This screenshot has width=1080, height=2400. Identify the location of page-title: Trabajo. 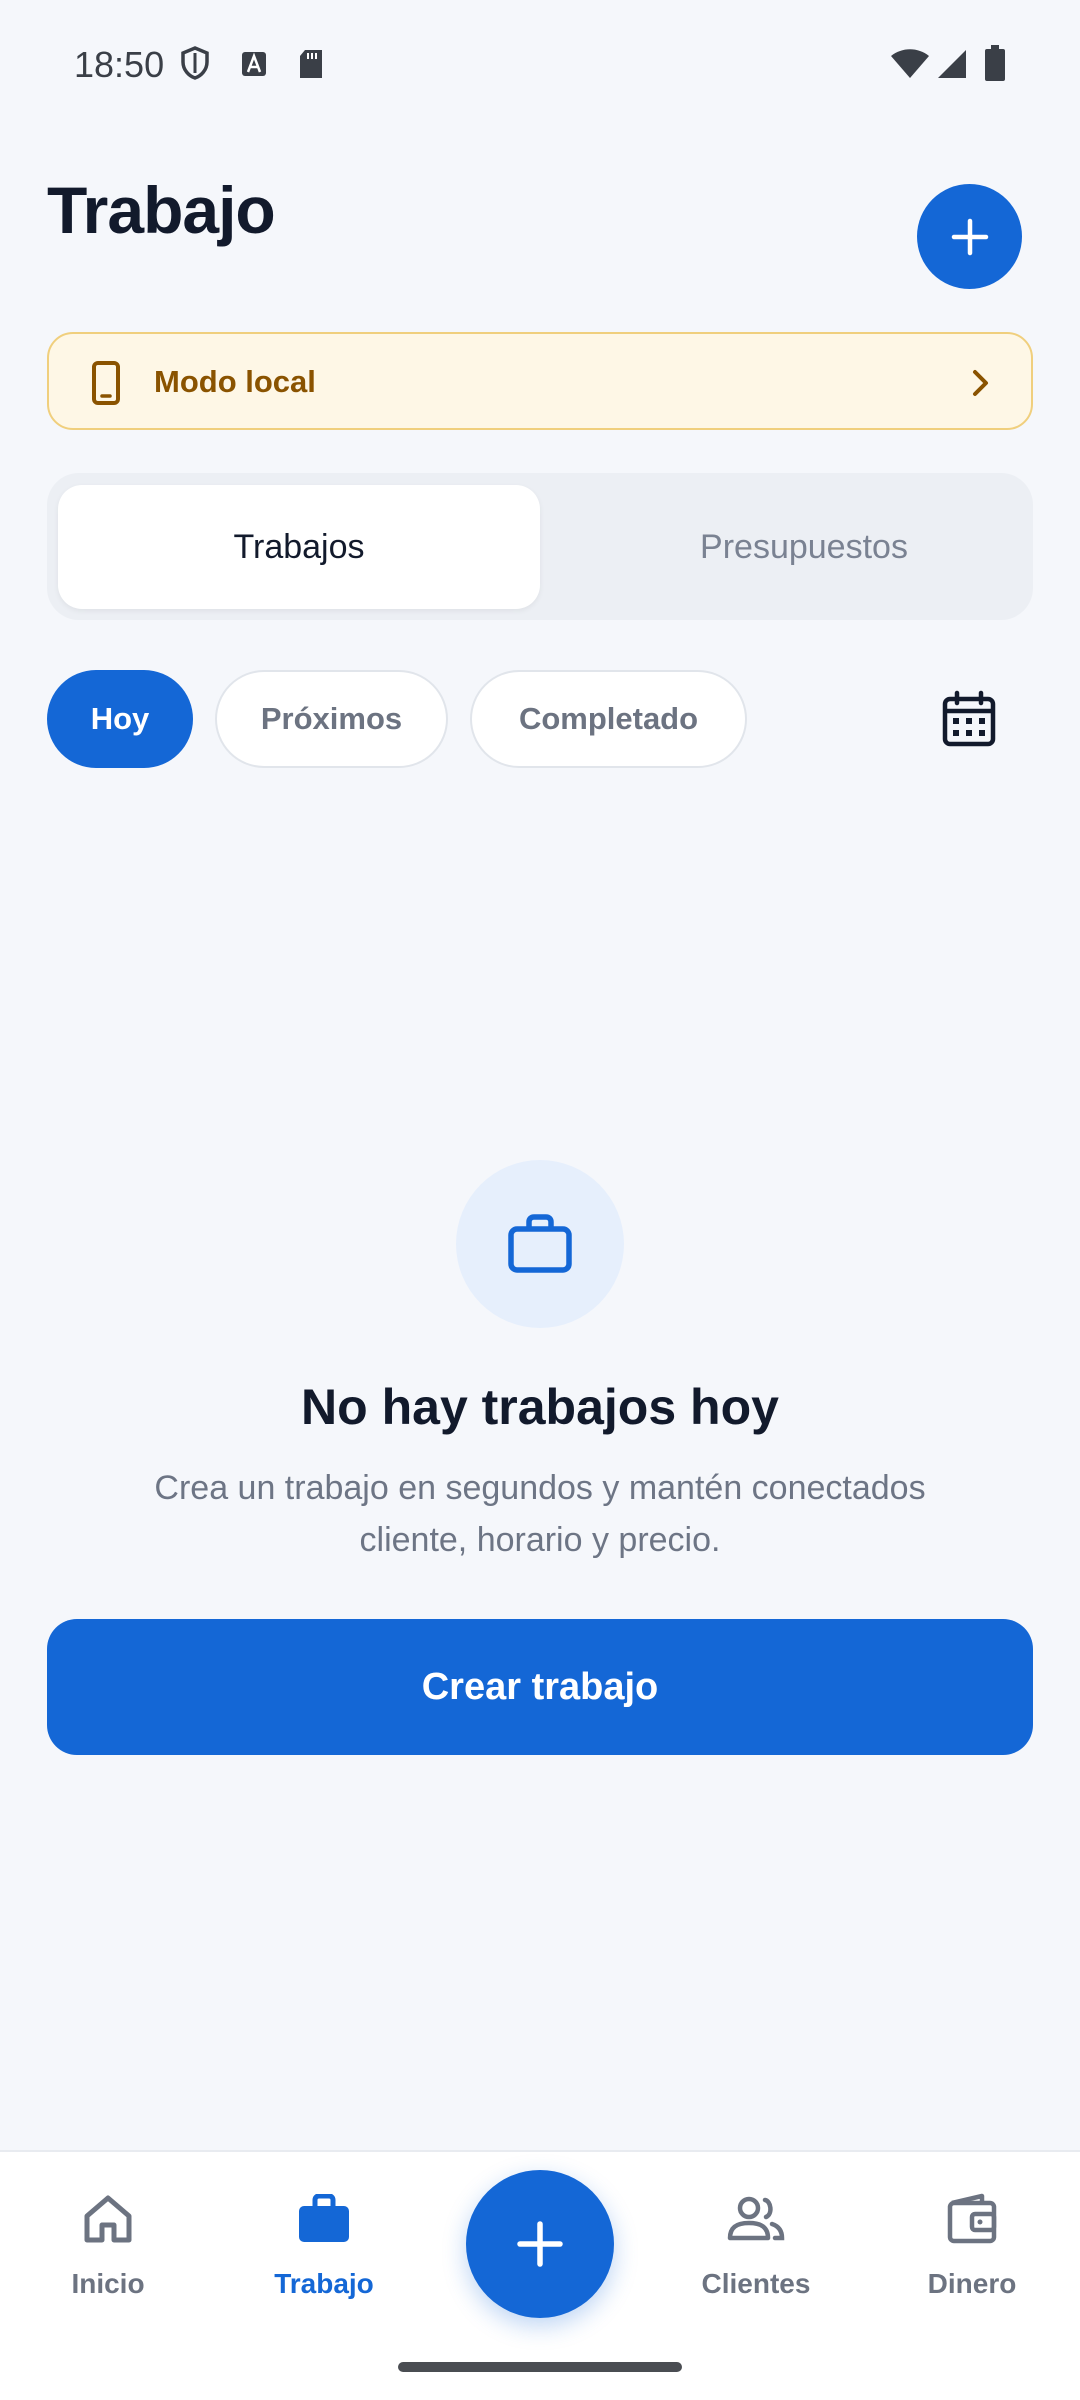
(161, 210).